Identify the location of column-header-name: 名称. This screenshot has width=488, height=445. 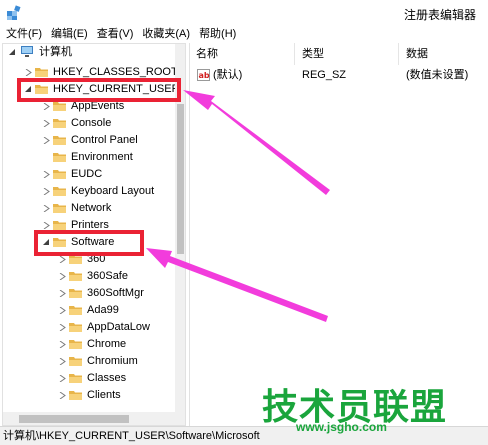
(242, 54).